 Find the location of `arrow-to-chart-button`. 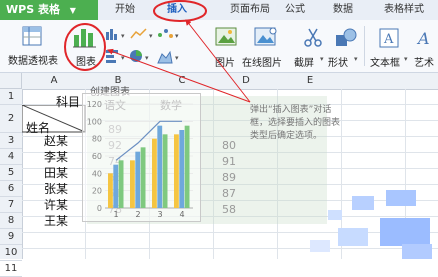

arrow-to-chart-button is located at coordinates (179, 75).